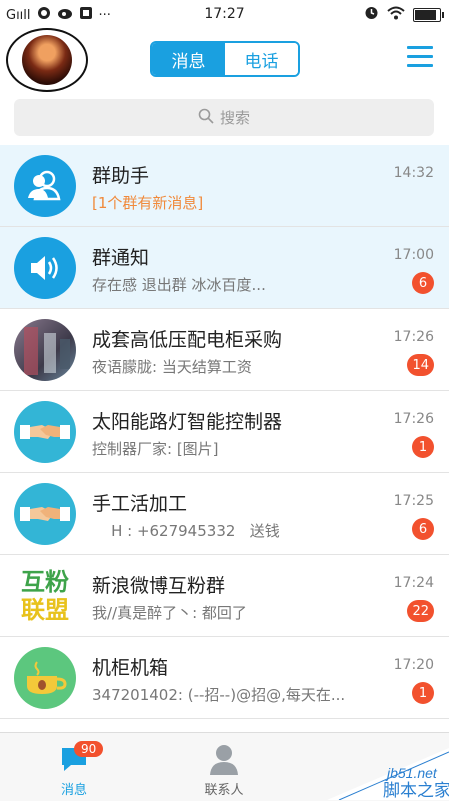 The height and width of the screenshot is (804, 449). I want to click on watermark: jb51.net 脚本之家, so click(374, 774).